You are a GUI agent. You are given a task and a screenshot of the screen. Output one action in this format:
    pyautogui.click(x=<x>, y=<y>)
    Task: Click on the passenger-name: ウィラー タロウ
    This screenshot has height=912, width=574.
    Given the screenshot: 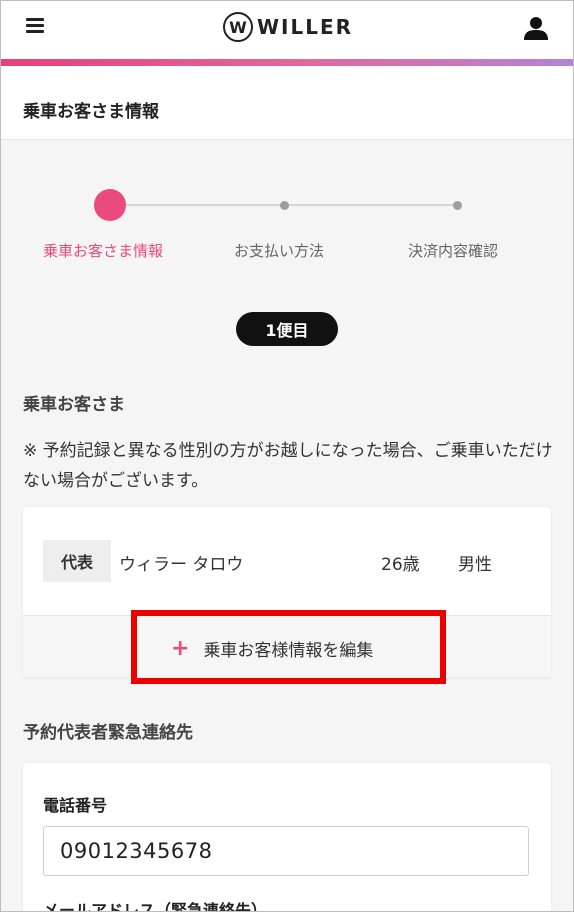 What is the action you would take?
    pyautogui.click(x=181, y=565)
    